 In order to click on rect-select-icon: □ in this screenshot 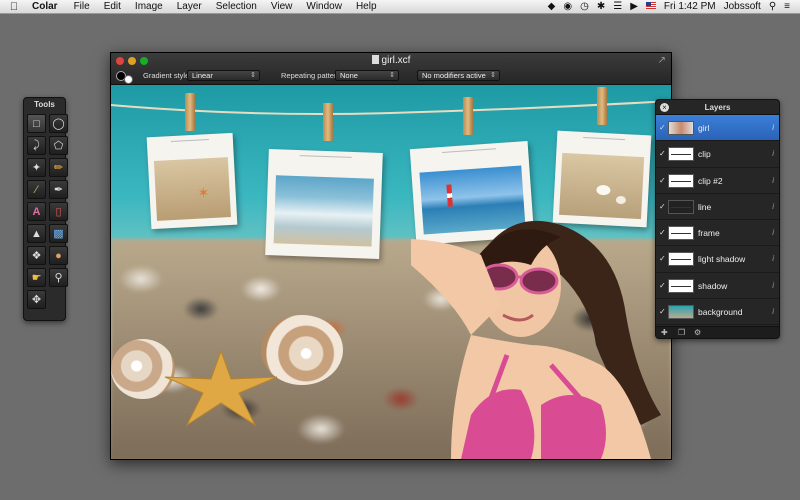, I will do `click(36, 123)`.